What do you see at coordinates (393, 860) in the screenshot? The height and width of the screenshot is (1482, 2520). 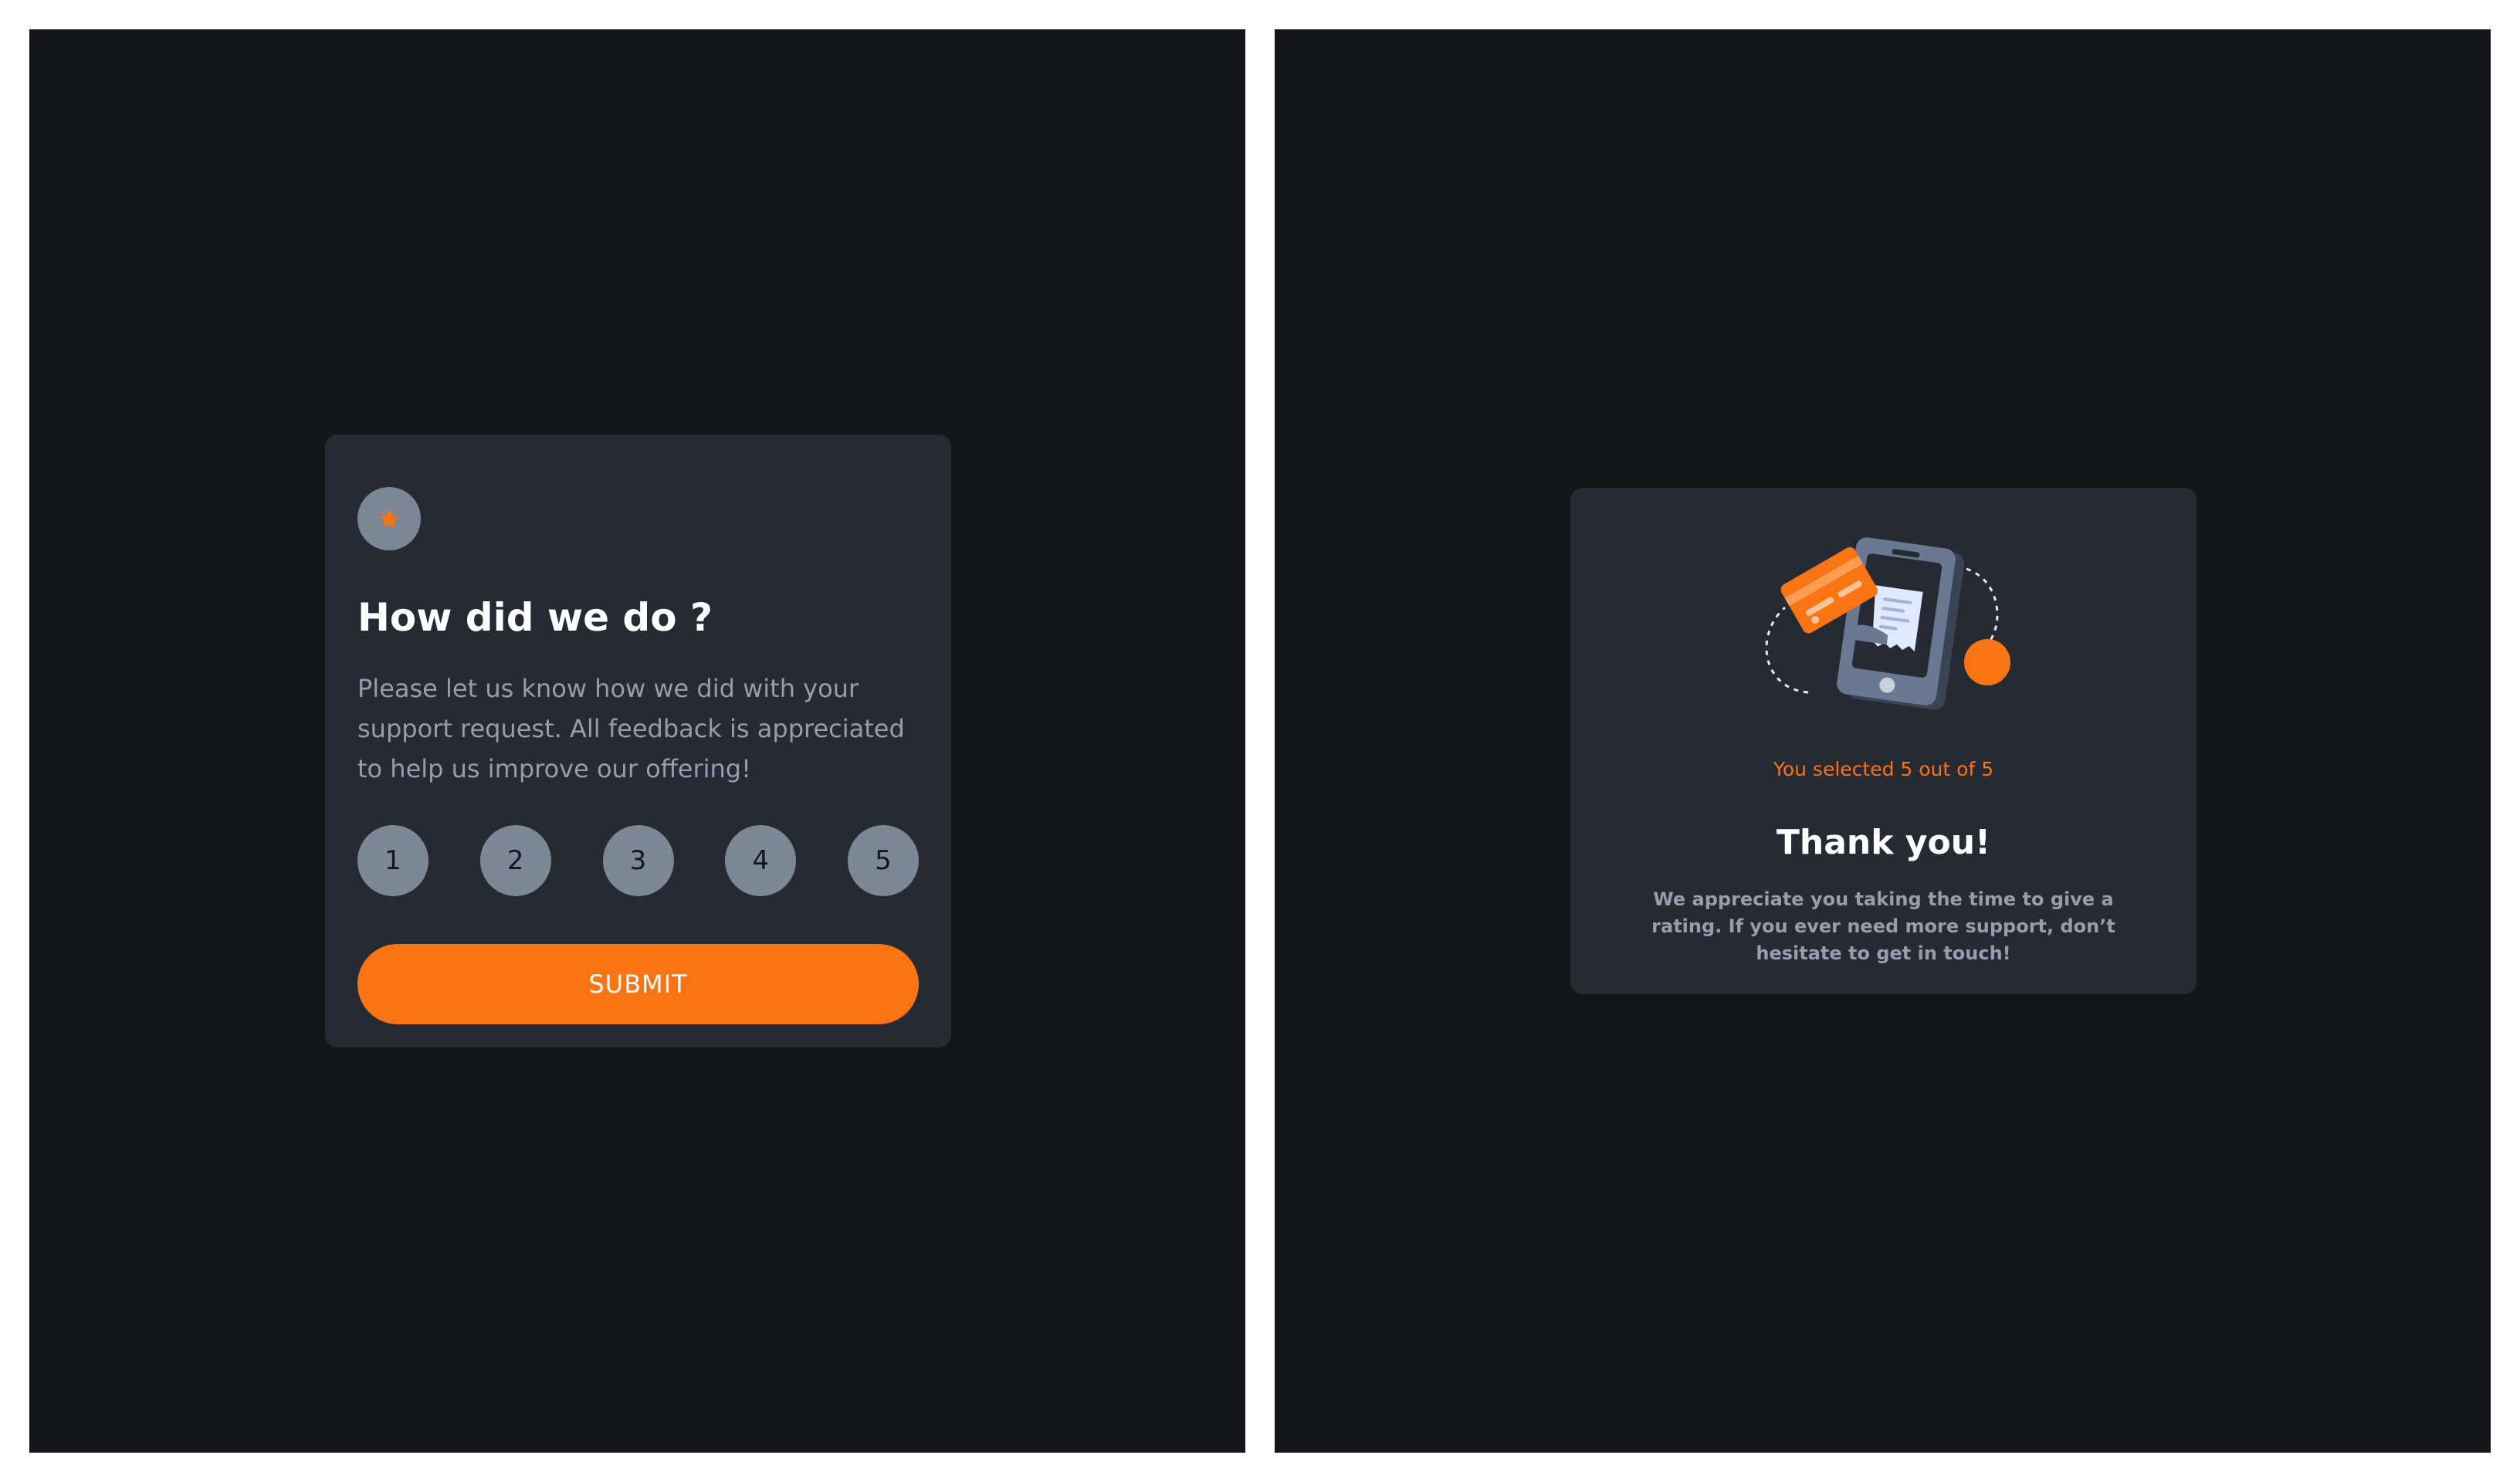 I see `rating-button-1: 1` at bounding box center [393, 860].